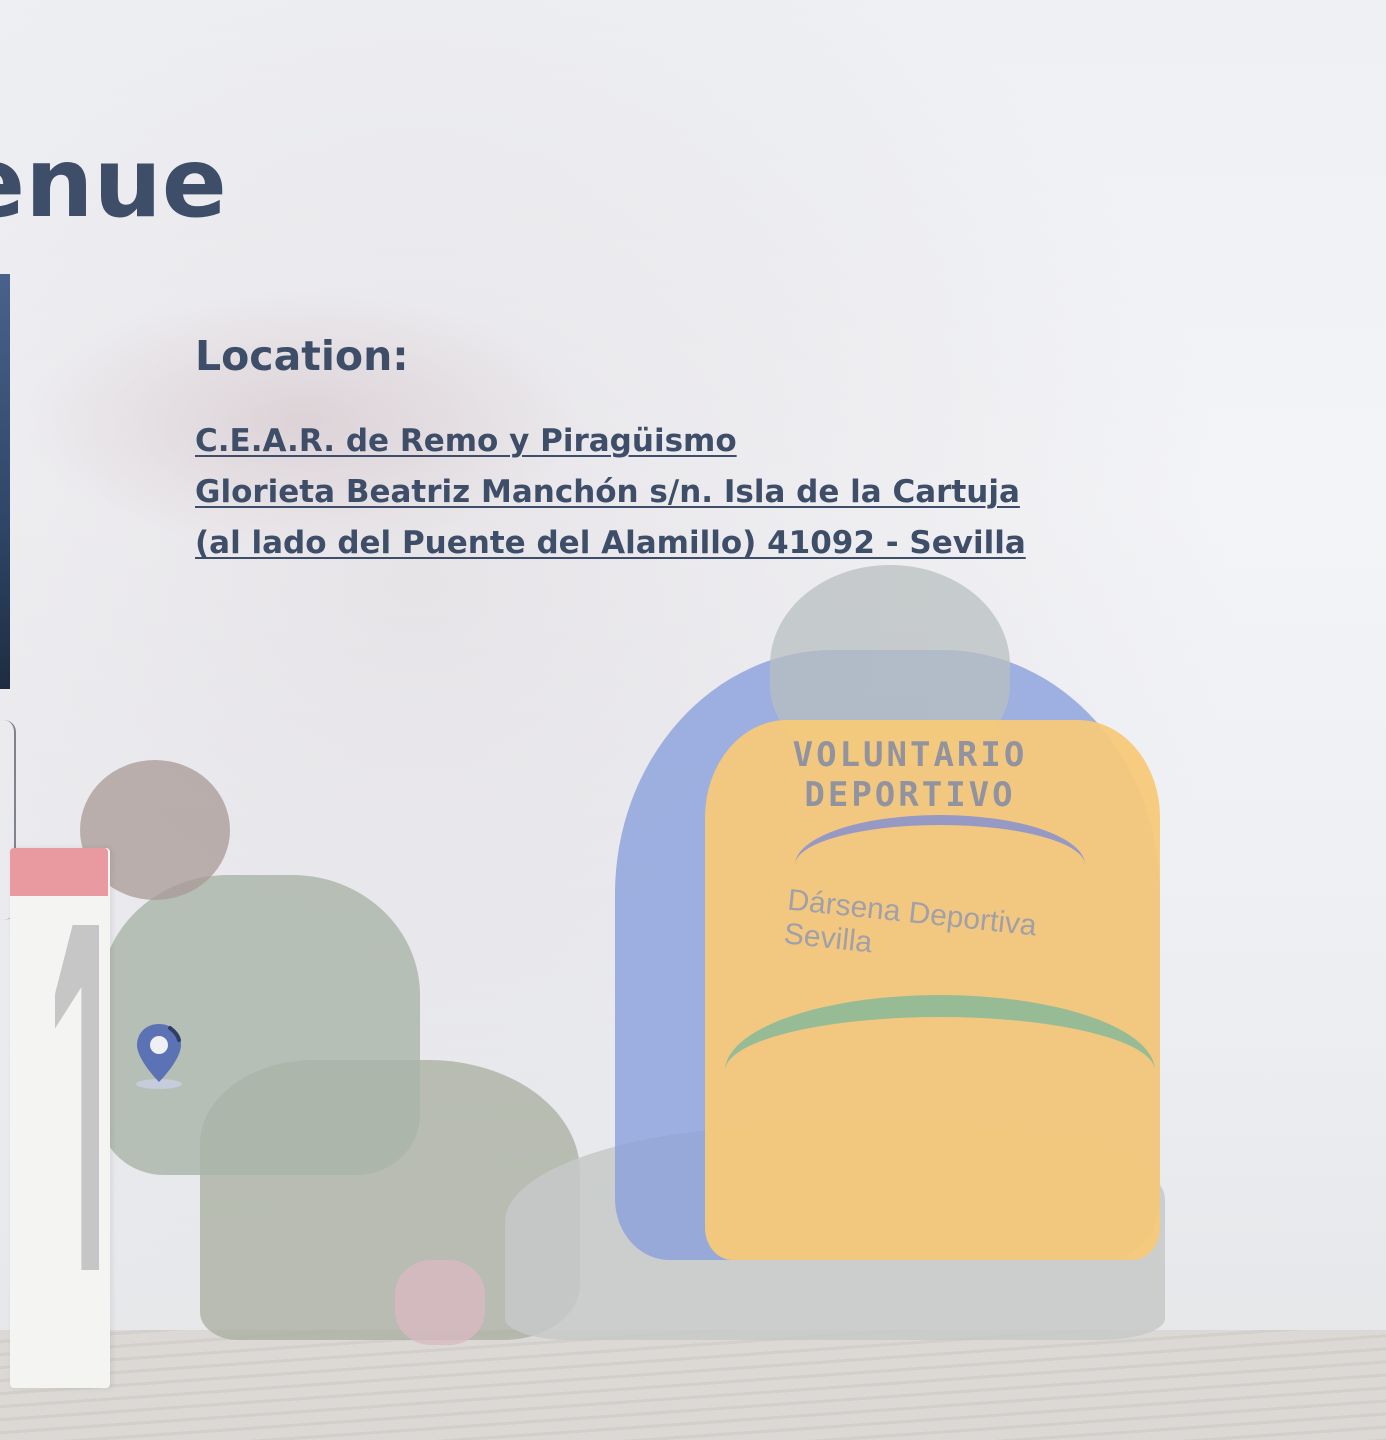 This screenshot has width=1386, height=1440. Describe the element at coordinates (59, 872) in the screenshot. I see `lane-marker-cap` at that location.